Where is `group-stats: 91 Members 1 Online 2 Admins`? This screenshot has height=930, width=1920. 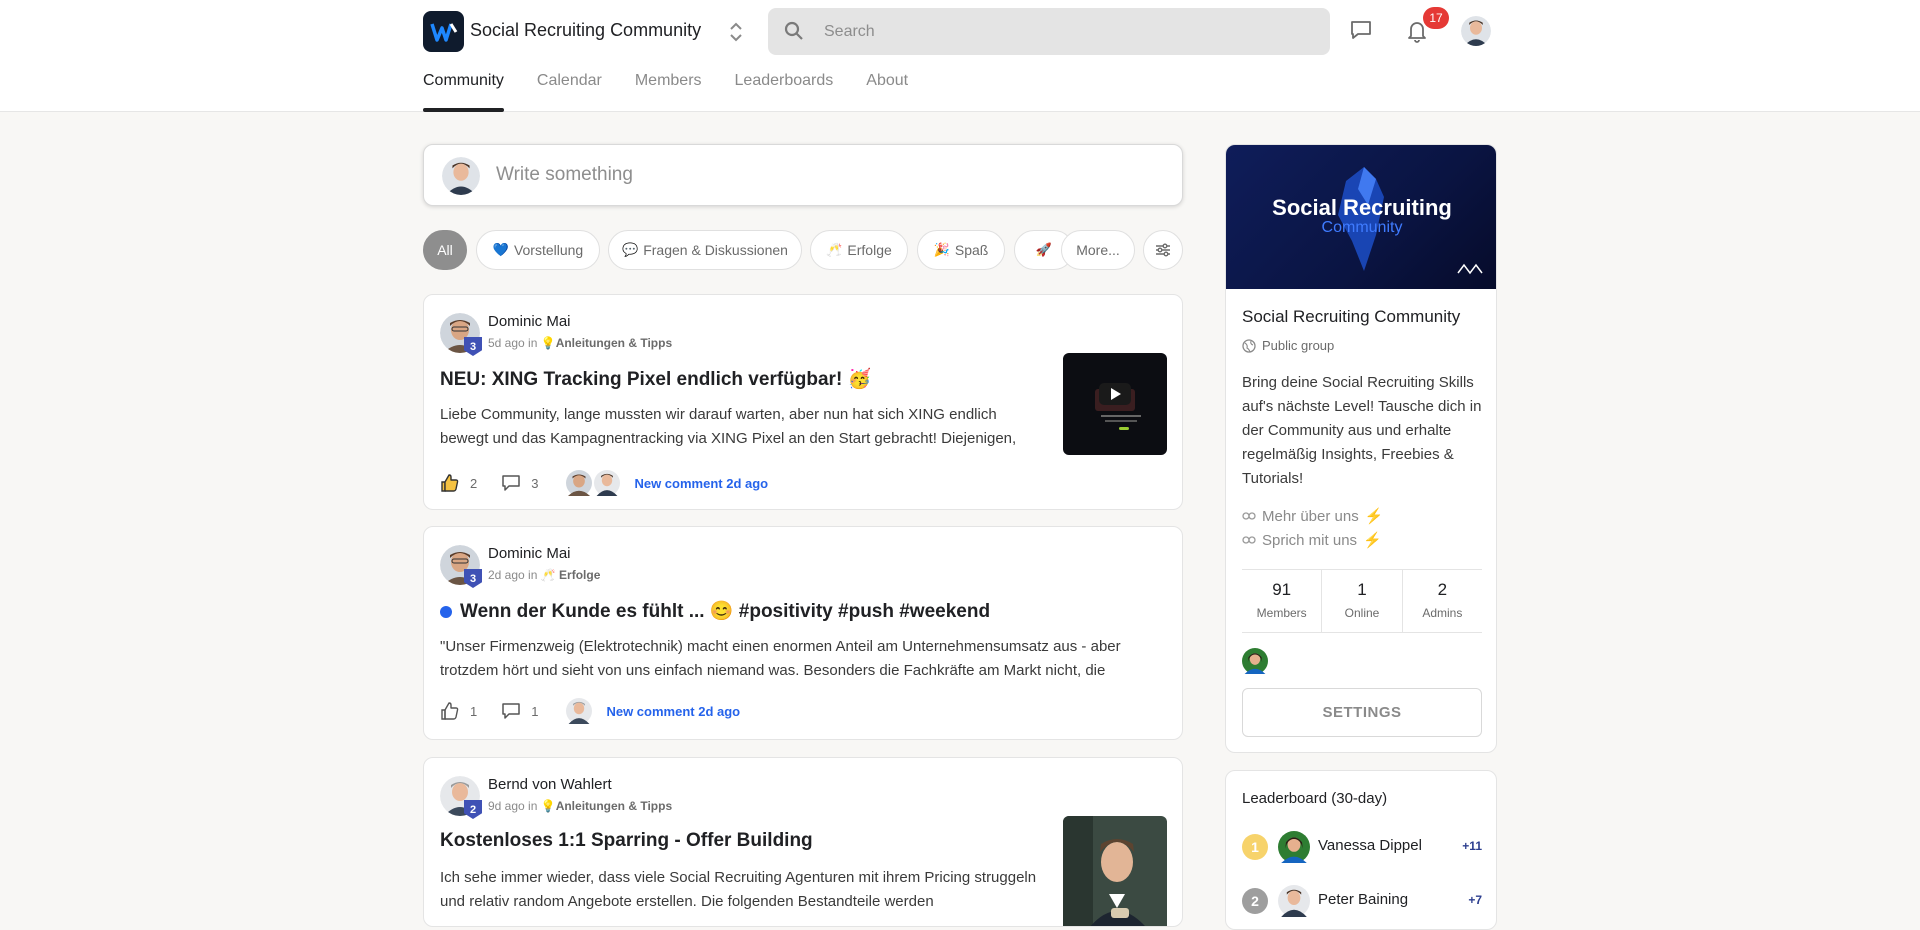
group-stats: 91 Members 1 Online 2 Admins is located at coordinates (1362, 601).